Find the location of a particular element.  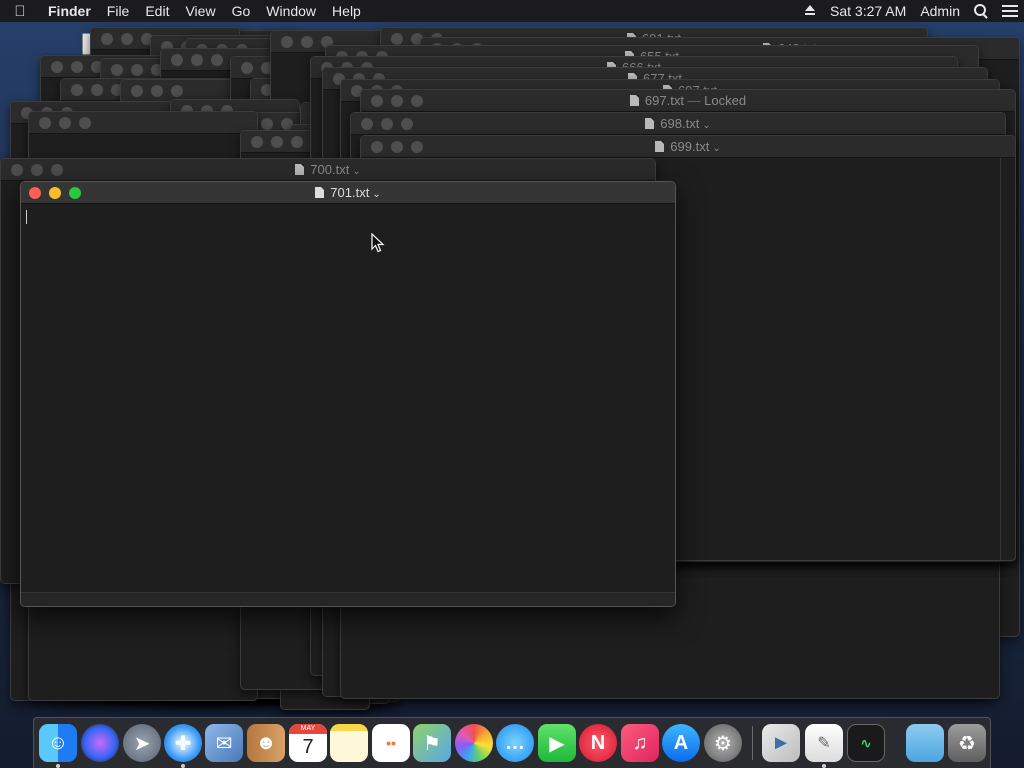

menubar-user: Admin is located at coordinates (940, 11).